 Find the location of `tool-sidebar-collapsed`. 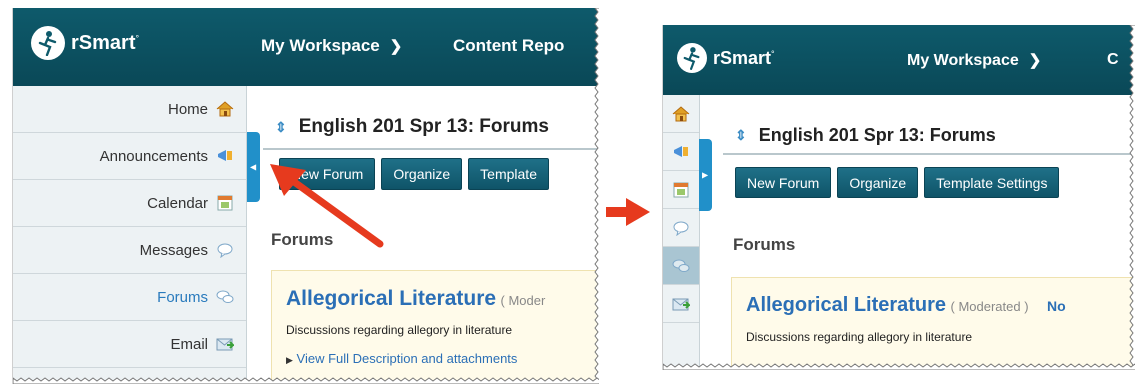

tool-sidebar-collapsed is located at coordinates (681, 232).